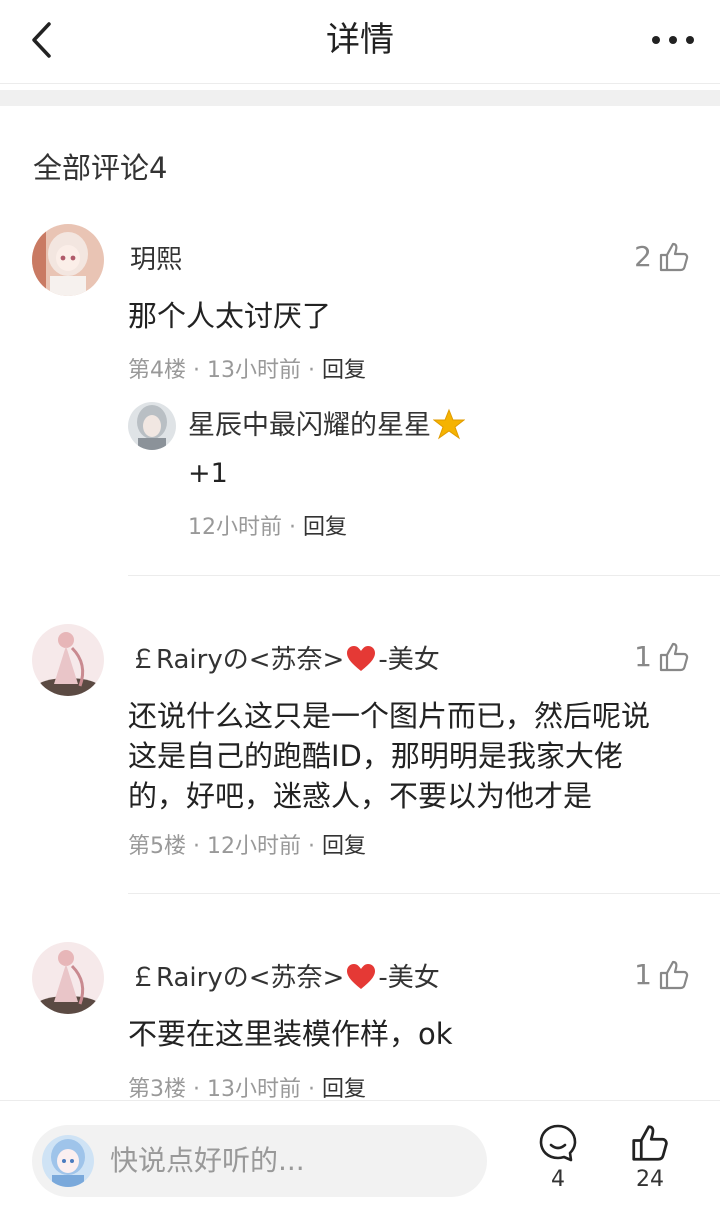 The width and height of the screenshot is (720, 1220). I want to click on floor-label: 第4楼, so click(157, 370).